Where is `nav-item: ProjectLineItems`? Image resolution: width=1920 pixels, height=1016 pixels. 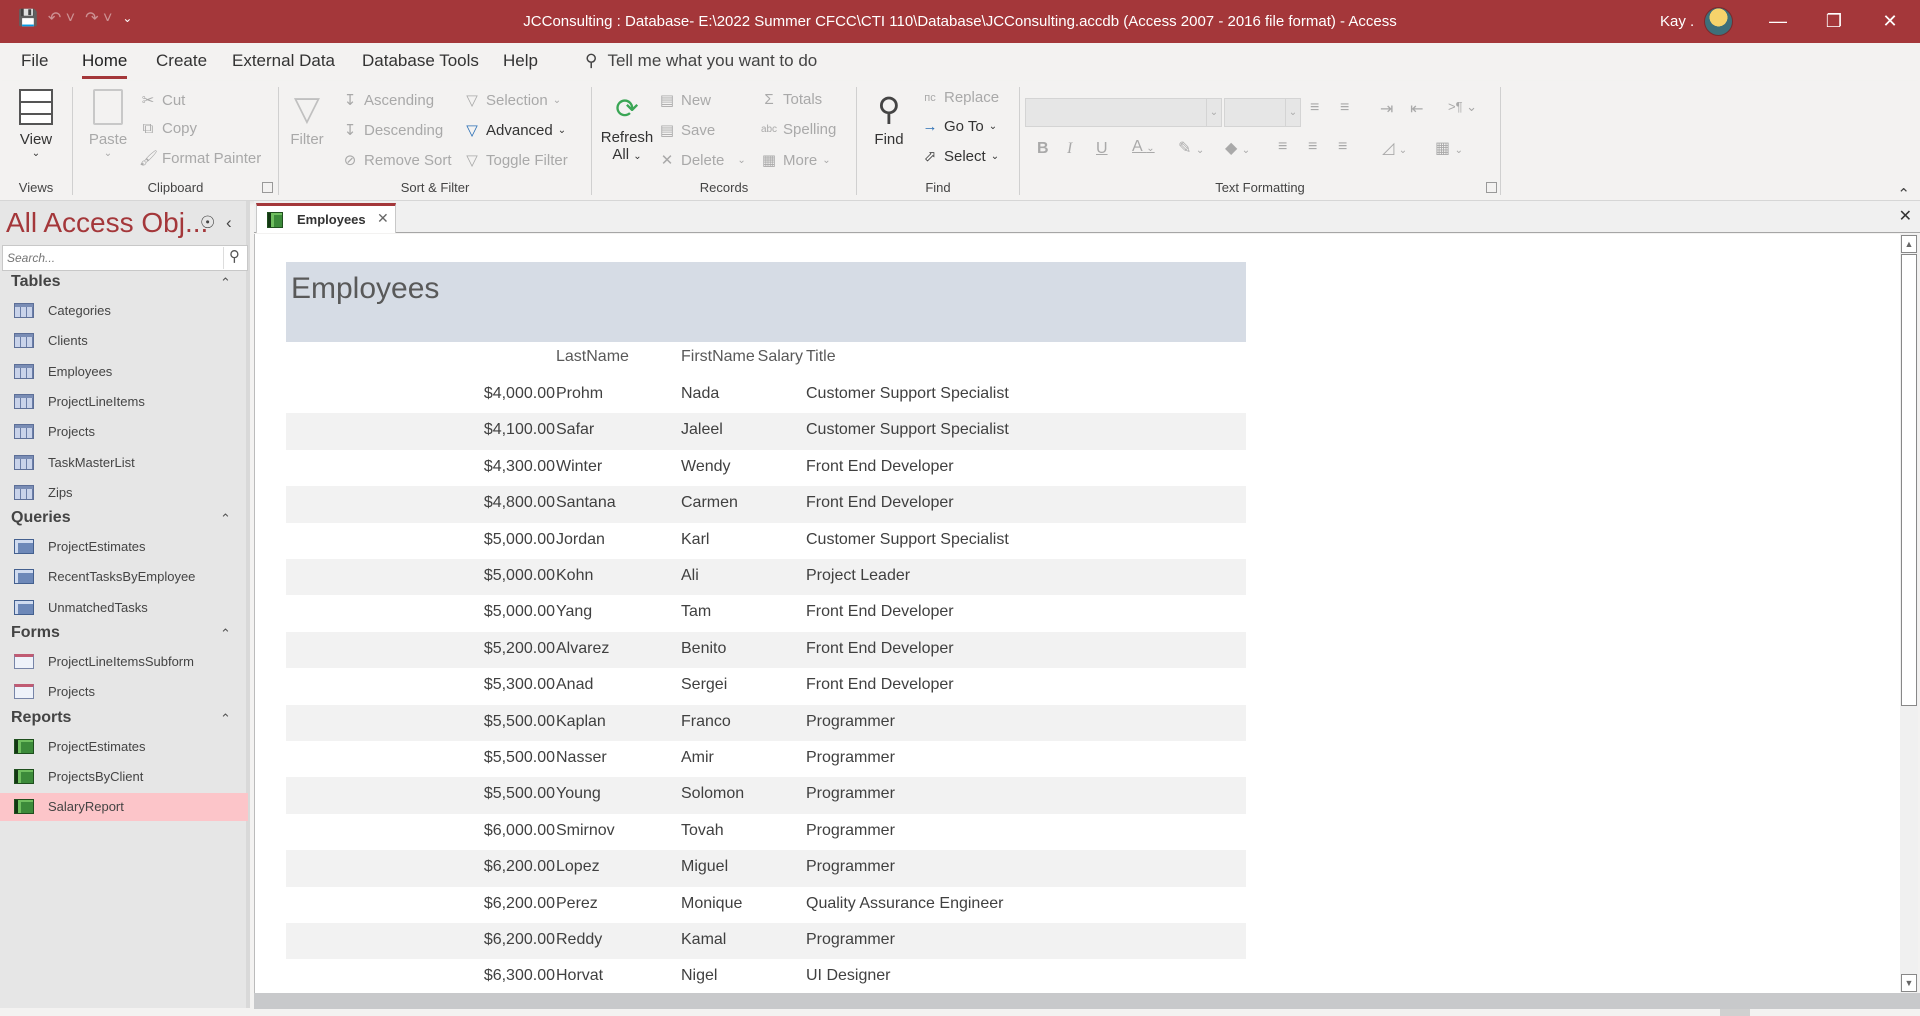
nav-item: ProjectLineItems is located at coordinates (124, 402).